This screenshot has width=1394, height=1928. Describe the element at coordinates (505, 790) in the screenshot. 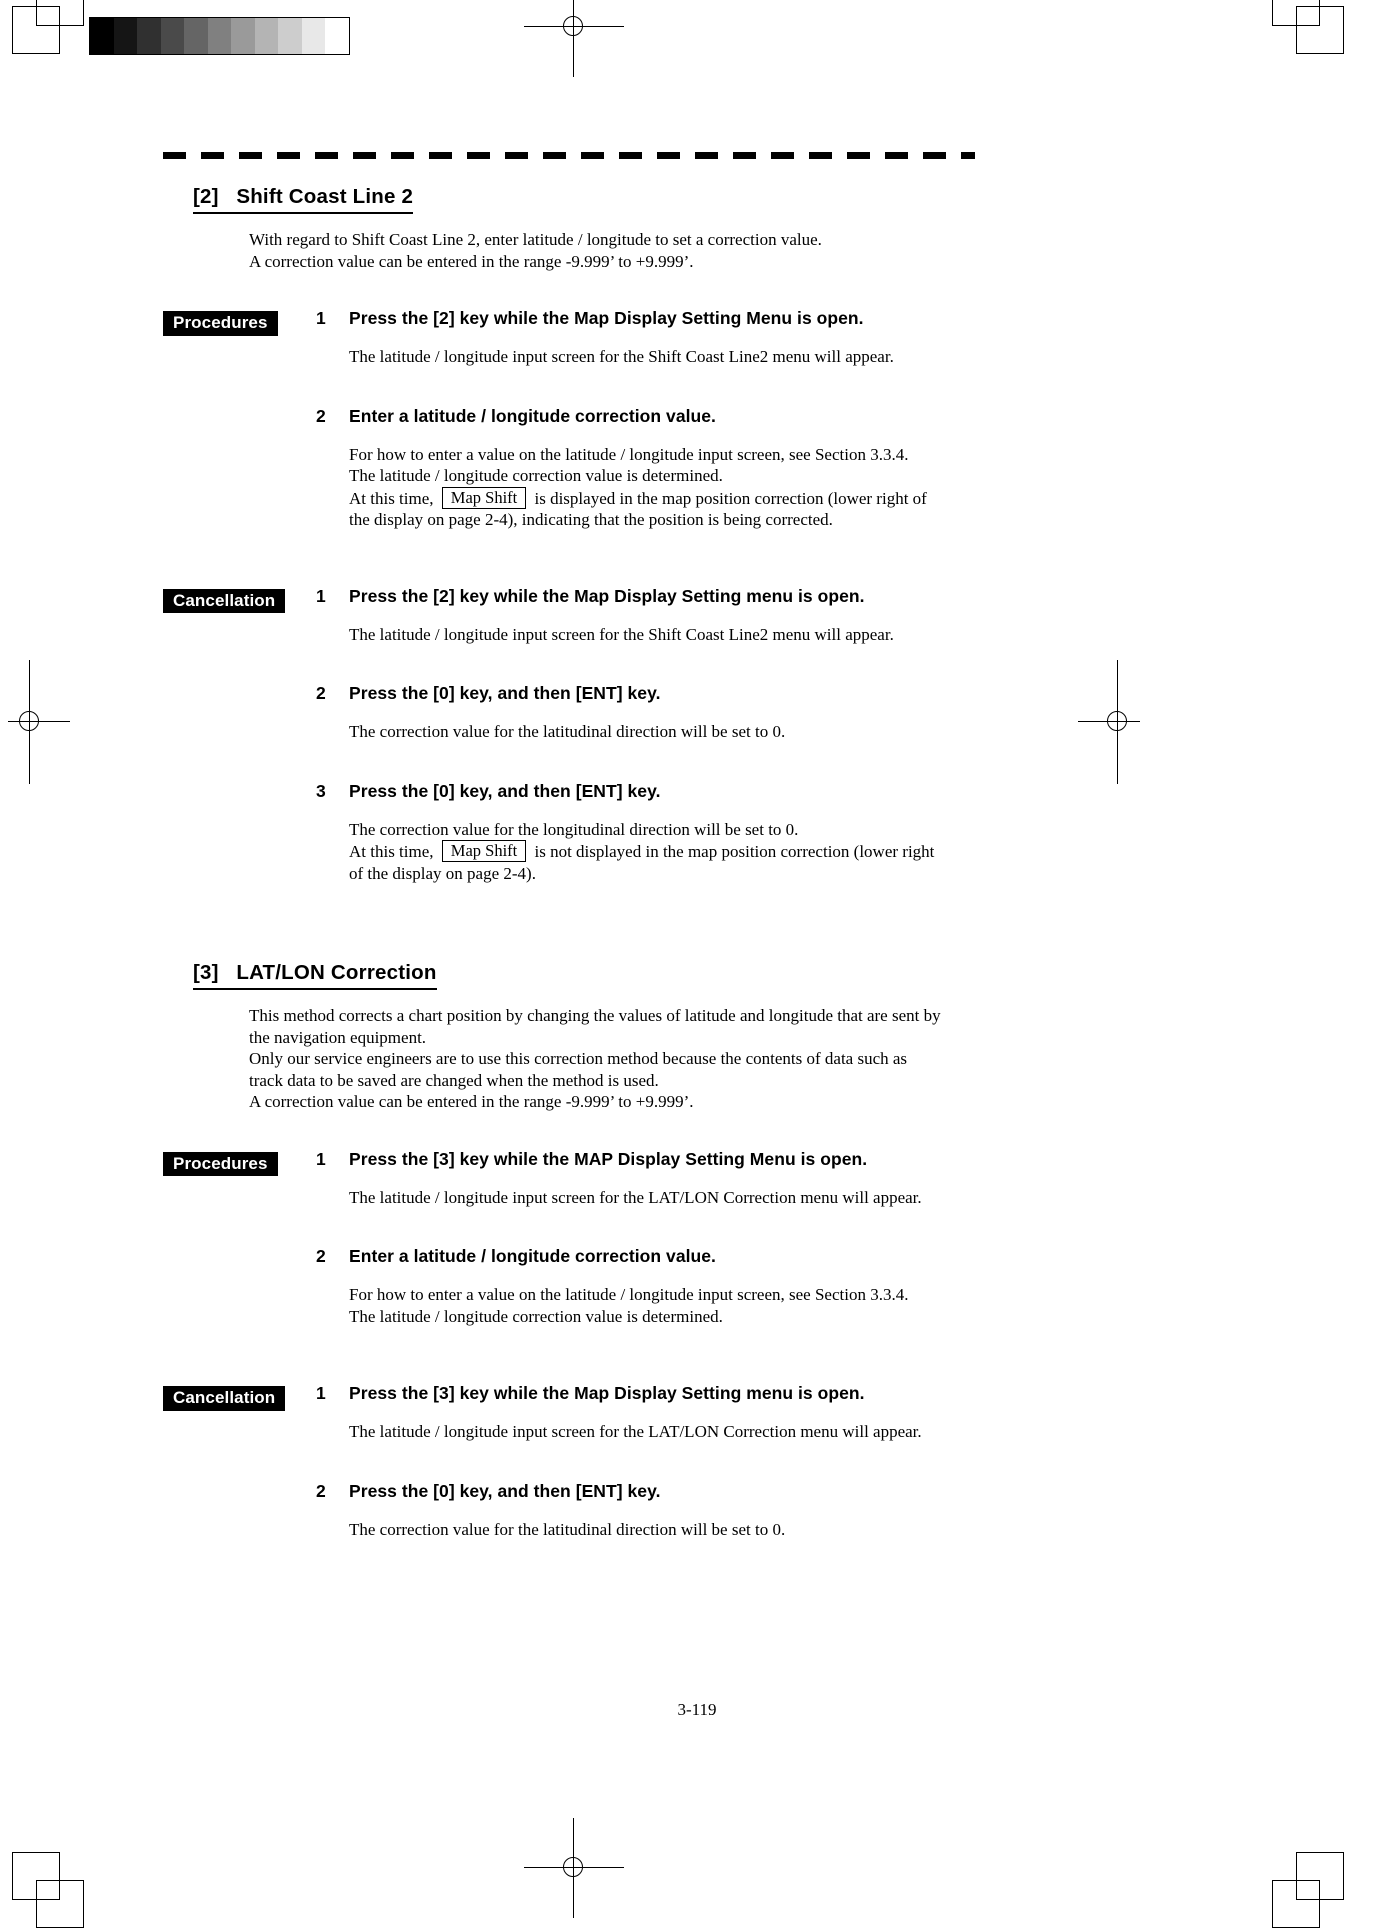

I see `step-title-0-1-2: Press the [0] key, and then [ENT] key.` at that location.